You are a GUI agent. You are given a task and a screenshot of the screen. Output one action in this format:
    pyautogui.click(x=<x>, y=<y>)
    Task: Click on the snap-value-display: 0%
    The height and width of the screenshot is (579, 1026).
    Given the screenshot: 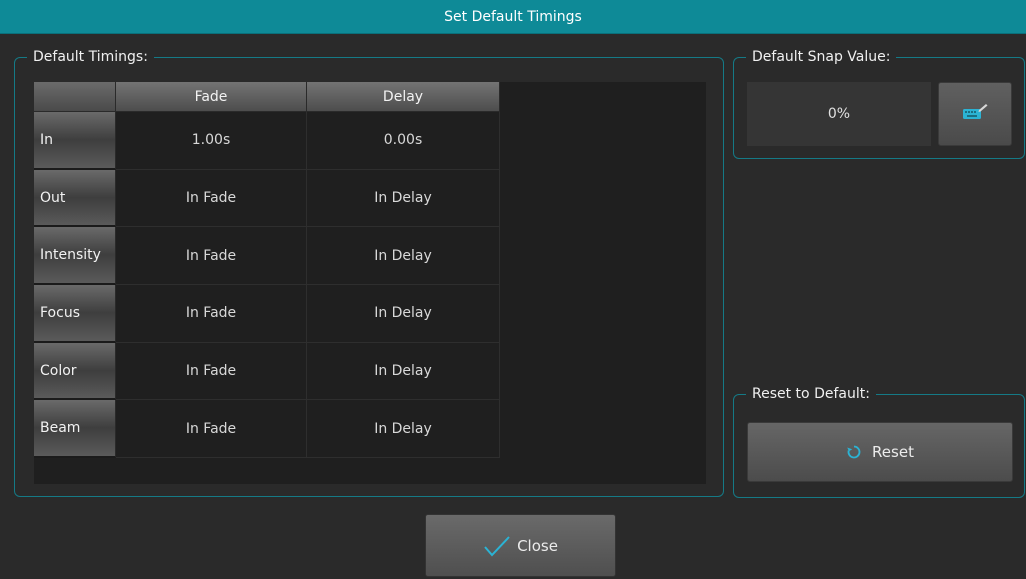 What is the action you would take?
    pyautogui.click(x=839, y=114)
    